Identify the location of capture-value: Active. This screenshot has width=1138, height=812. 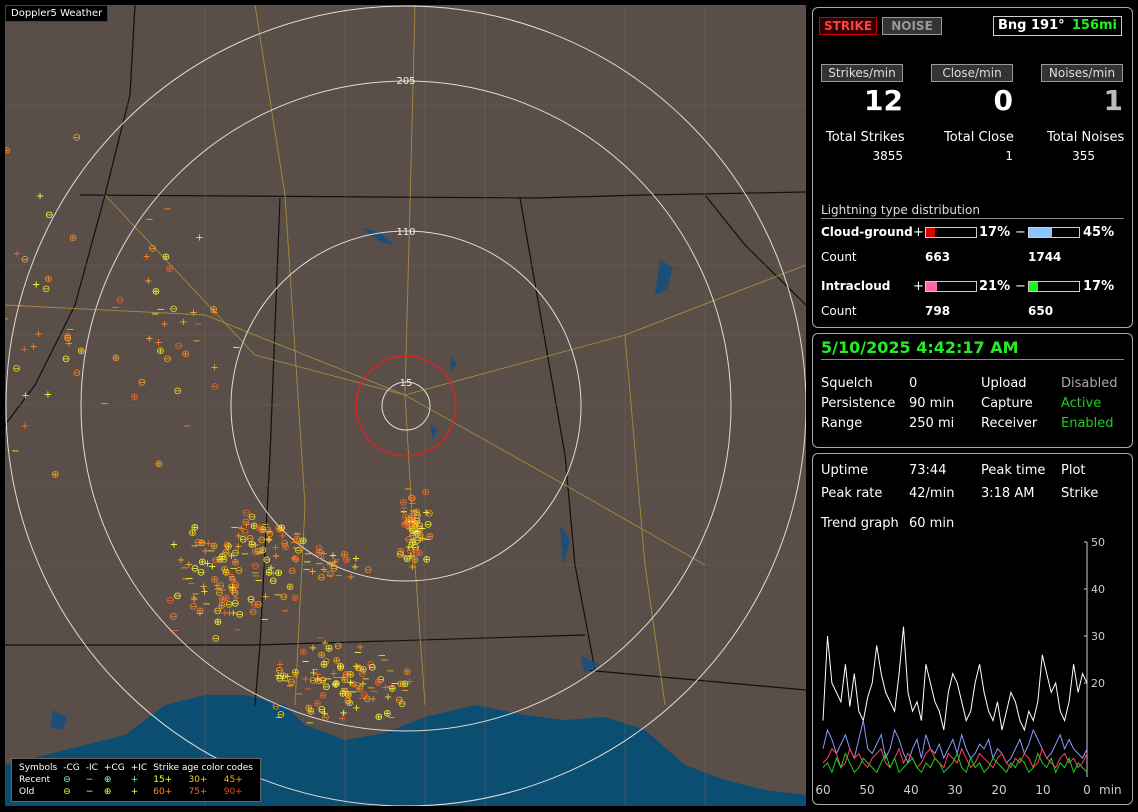
(1081, 403).